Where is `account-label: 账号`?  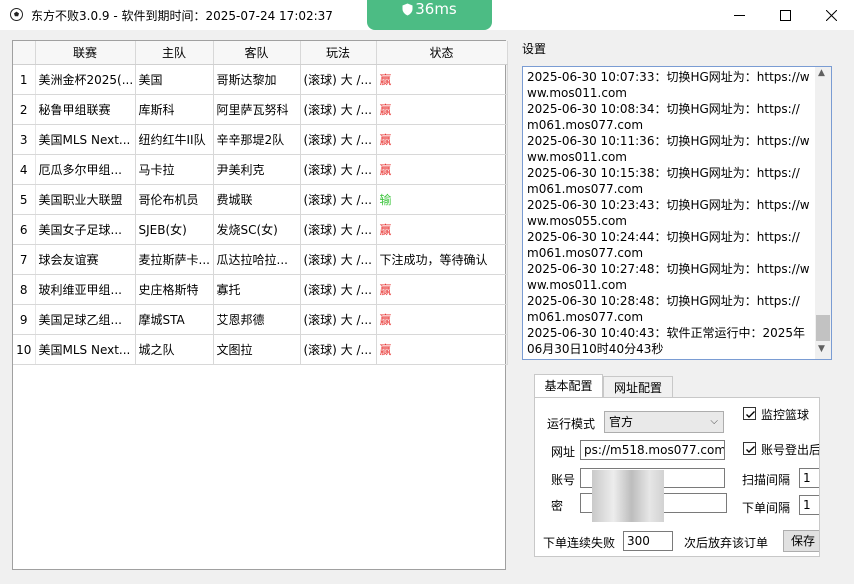 account-label: 账号 is located at coordinates (563, 480).